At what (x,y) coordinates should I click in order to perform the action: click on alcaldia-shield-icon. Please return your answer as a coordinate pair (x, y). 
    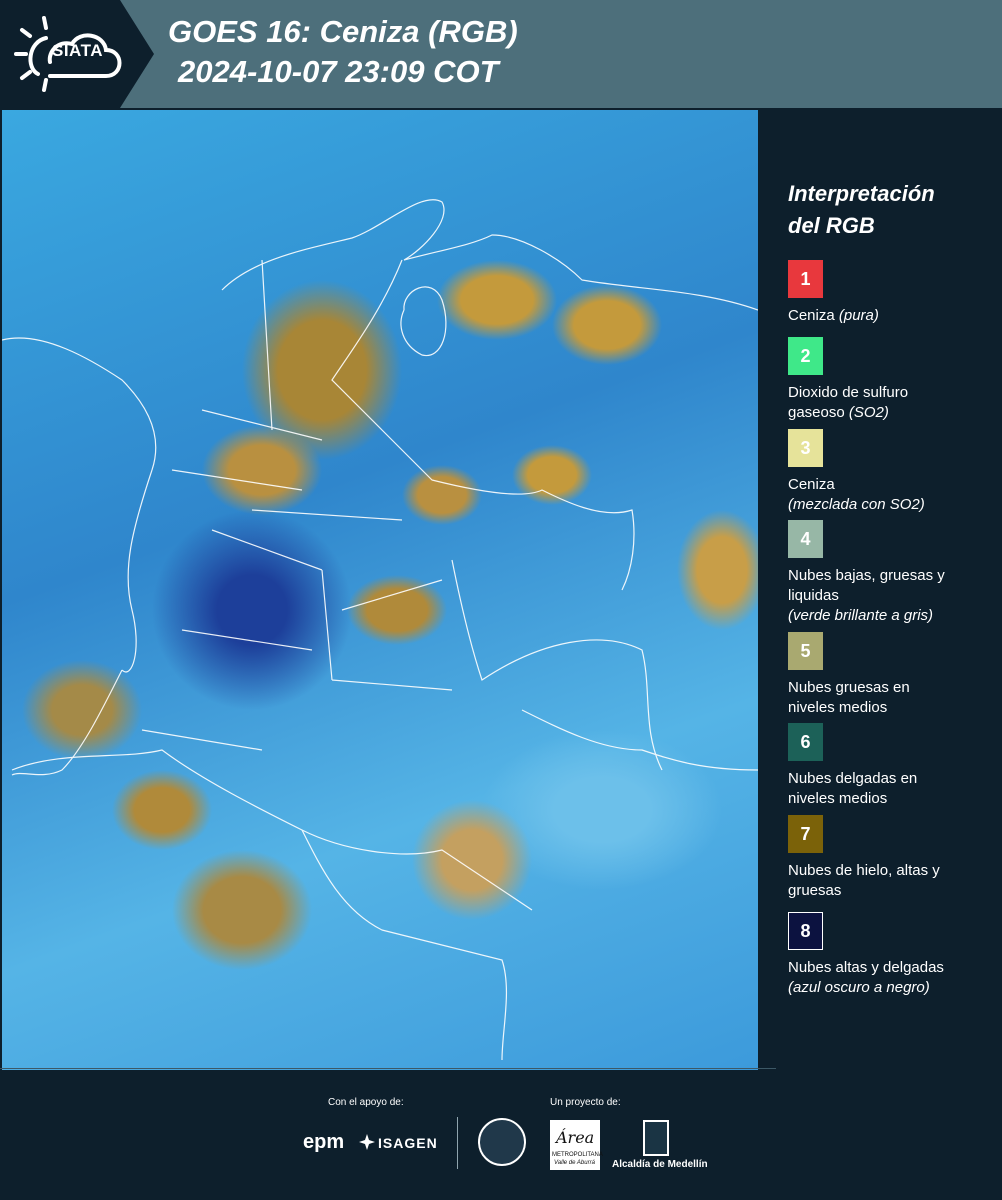
    Looking at the image, I should click on (656, 1138).